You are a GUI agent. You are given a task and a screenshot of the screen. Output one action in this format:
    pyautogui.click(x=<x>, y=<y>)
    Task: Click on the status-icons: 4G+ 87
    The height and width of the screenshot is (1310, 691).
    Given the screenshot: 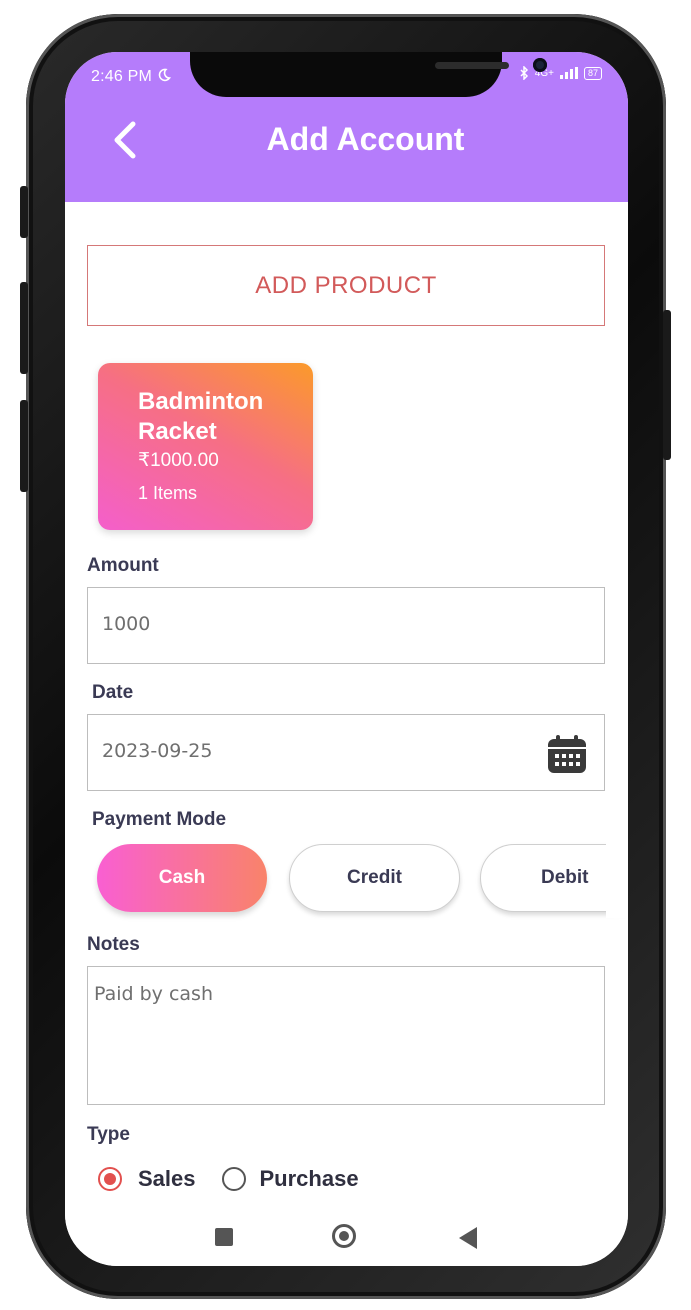 What is the action you would take?
    pyautogui.click(x=560, y=73)
    